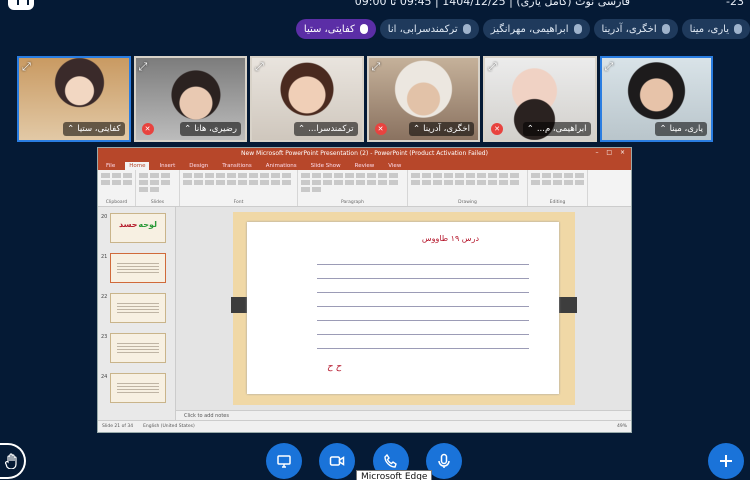  I want to click on language-indicator: English (United States), so click(169, 426).